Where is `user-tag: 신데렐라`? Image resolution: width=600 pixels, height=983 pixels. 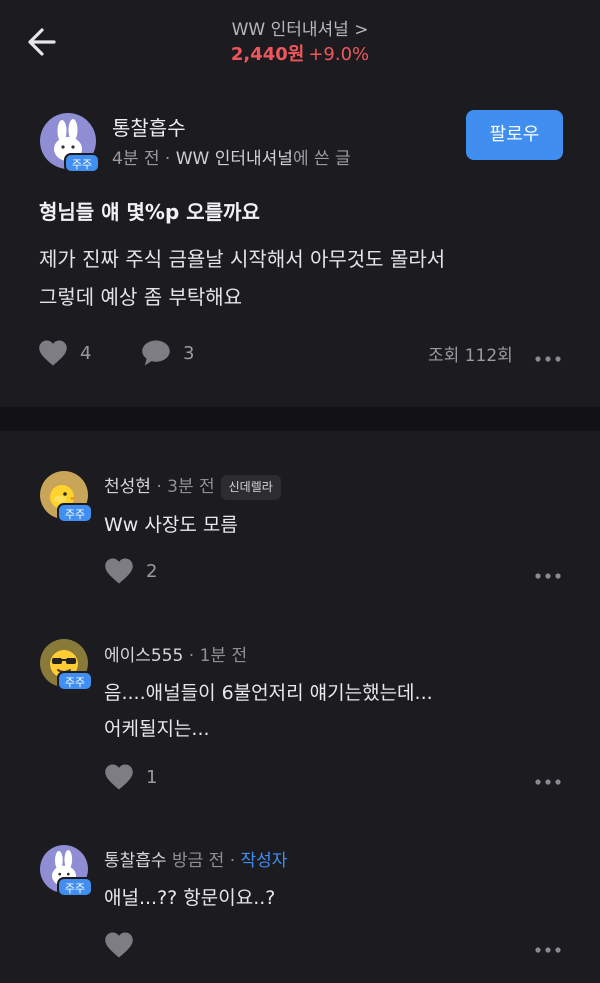
user-tag: 신데렐라 is located at coordinates (250, 487).